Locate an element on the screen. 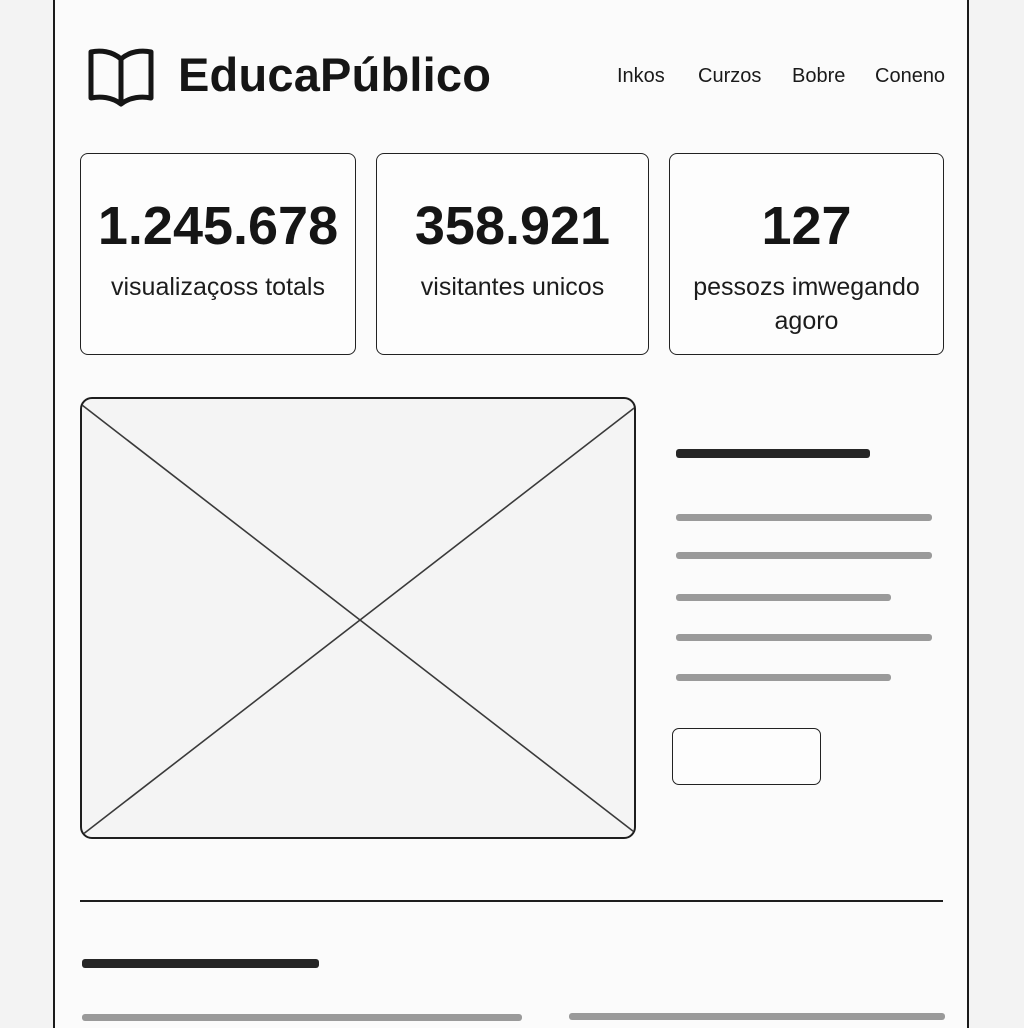 The width and height of the screenshot is (1024, 1028). nav-link-coneno: Coneno is located at coordinates (910, 76).